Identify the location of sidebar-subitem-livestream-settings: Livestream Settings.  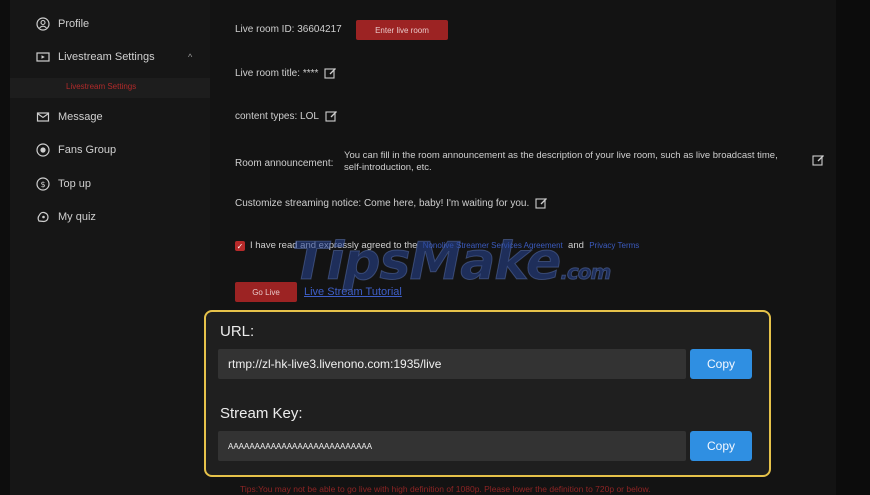
(110, 88).